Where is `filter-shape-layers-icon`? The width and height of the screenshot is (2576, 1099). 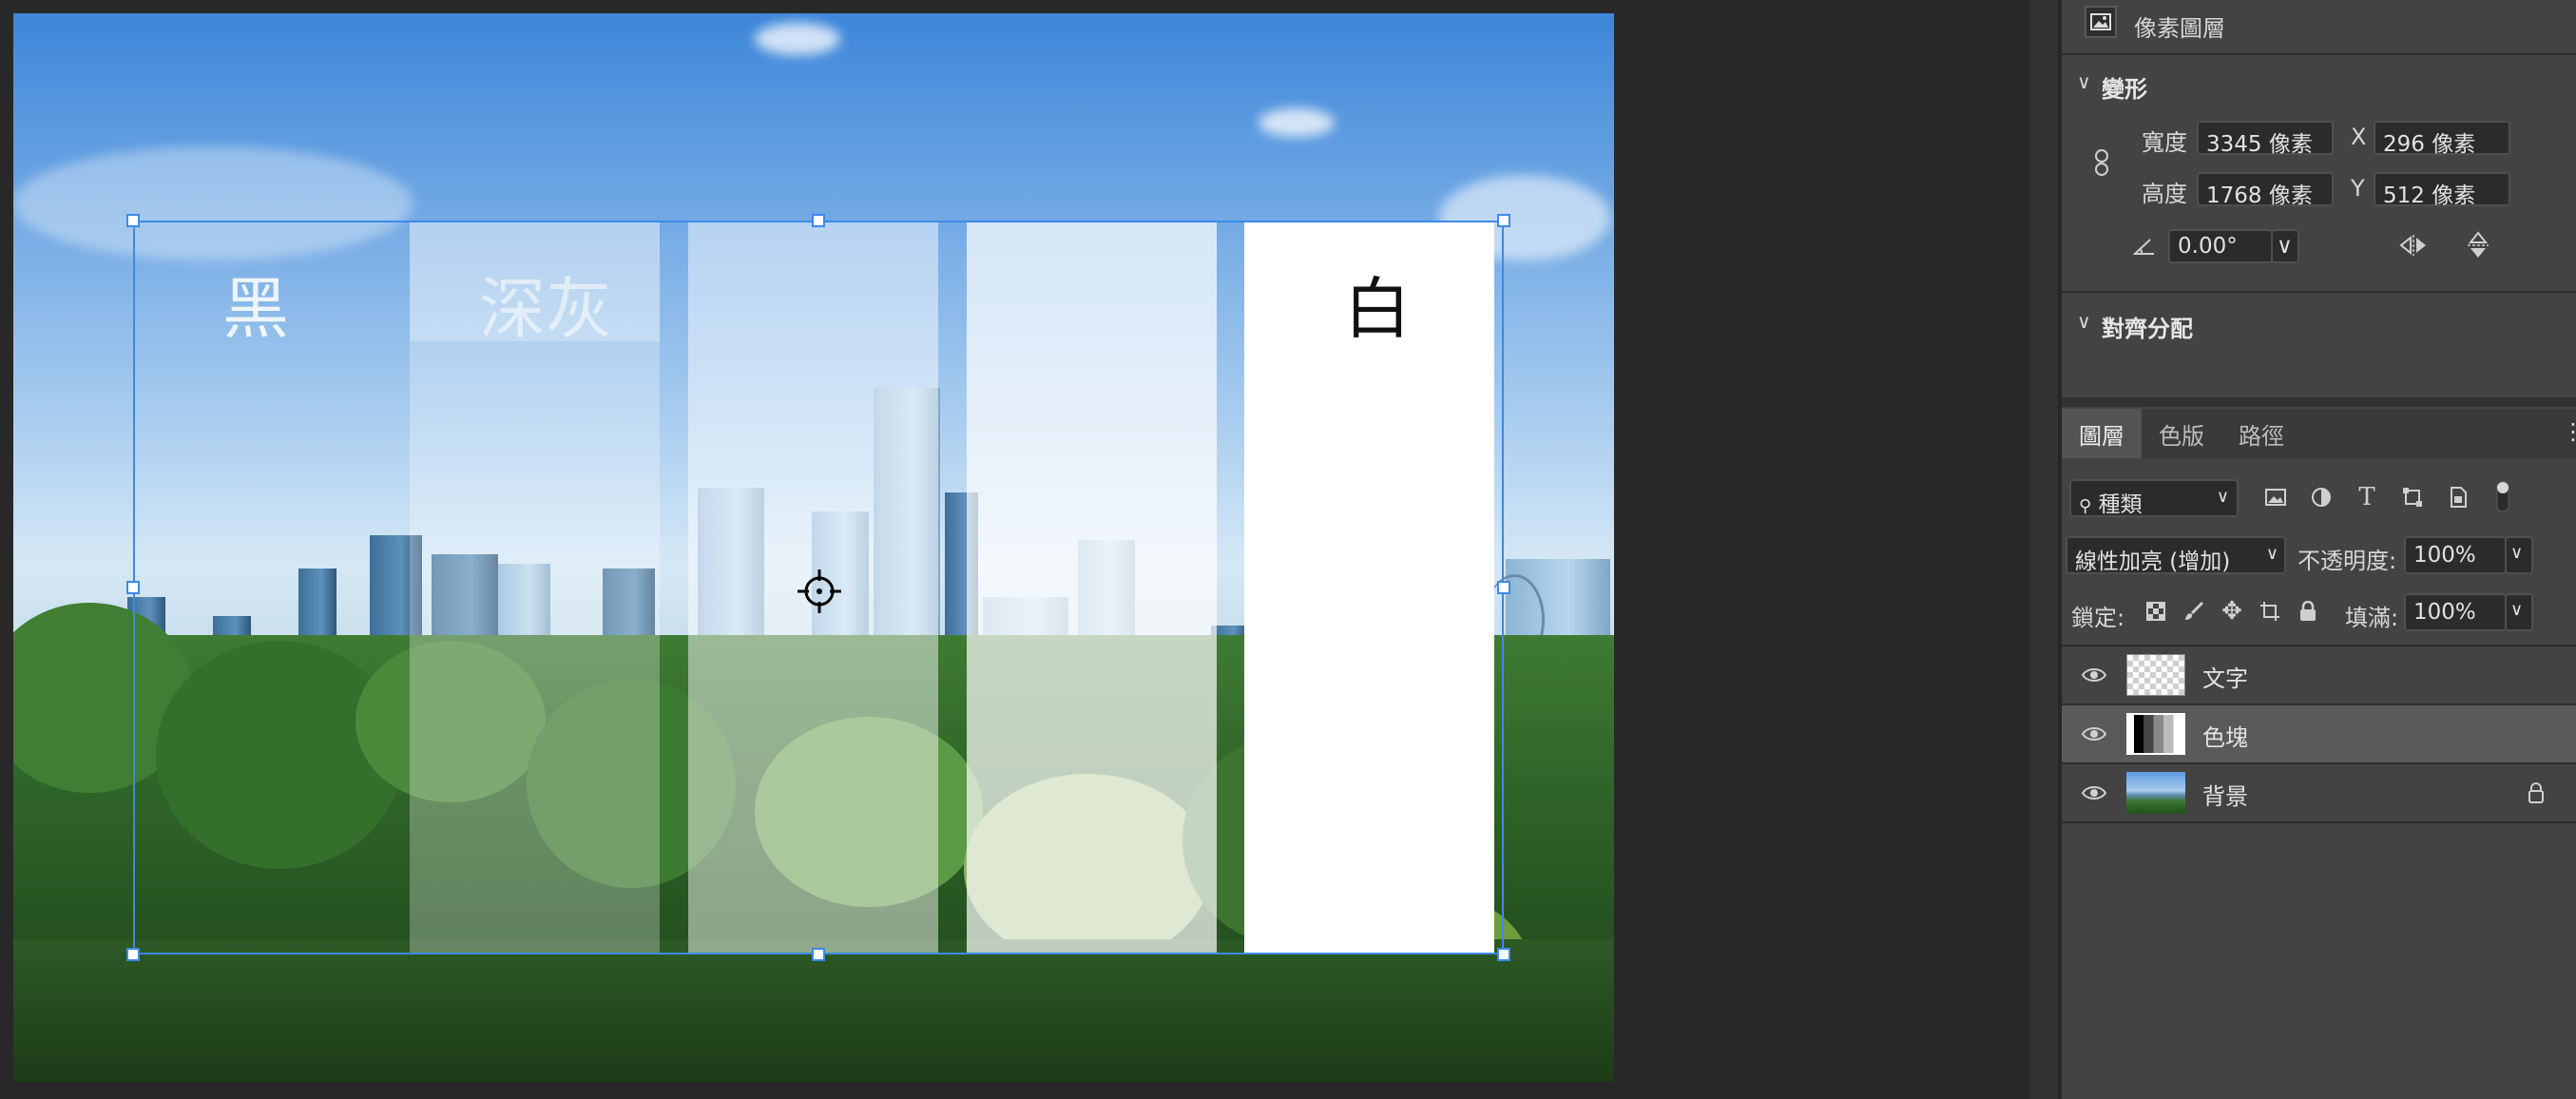
filter-shape-layers-icon is located at coordinates (2412, 497).